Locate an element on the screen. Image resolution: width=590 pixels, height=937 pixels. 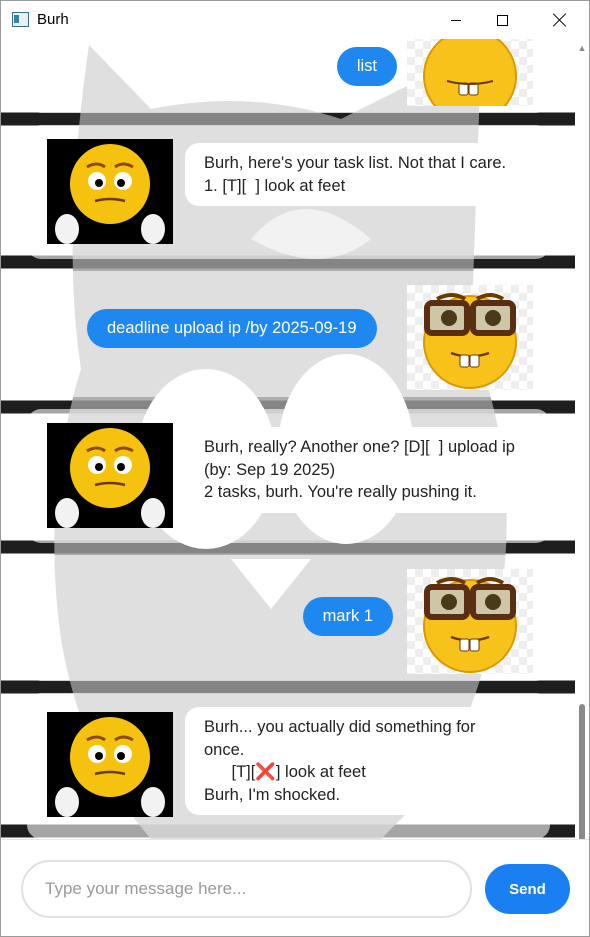
title-bar: Burh is located at coordinates (295, 20).